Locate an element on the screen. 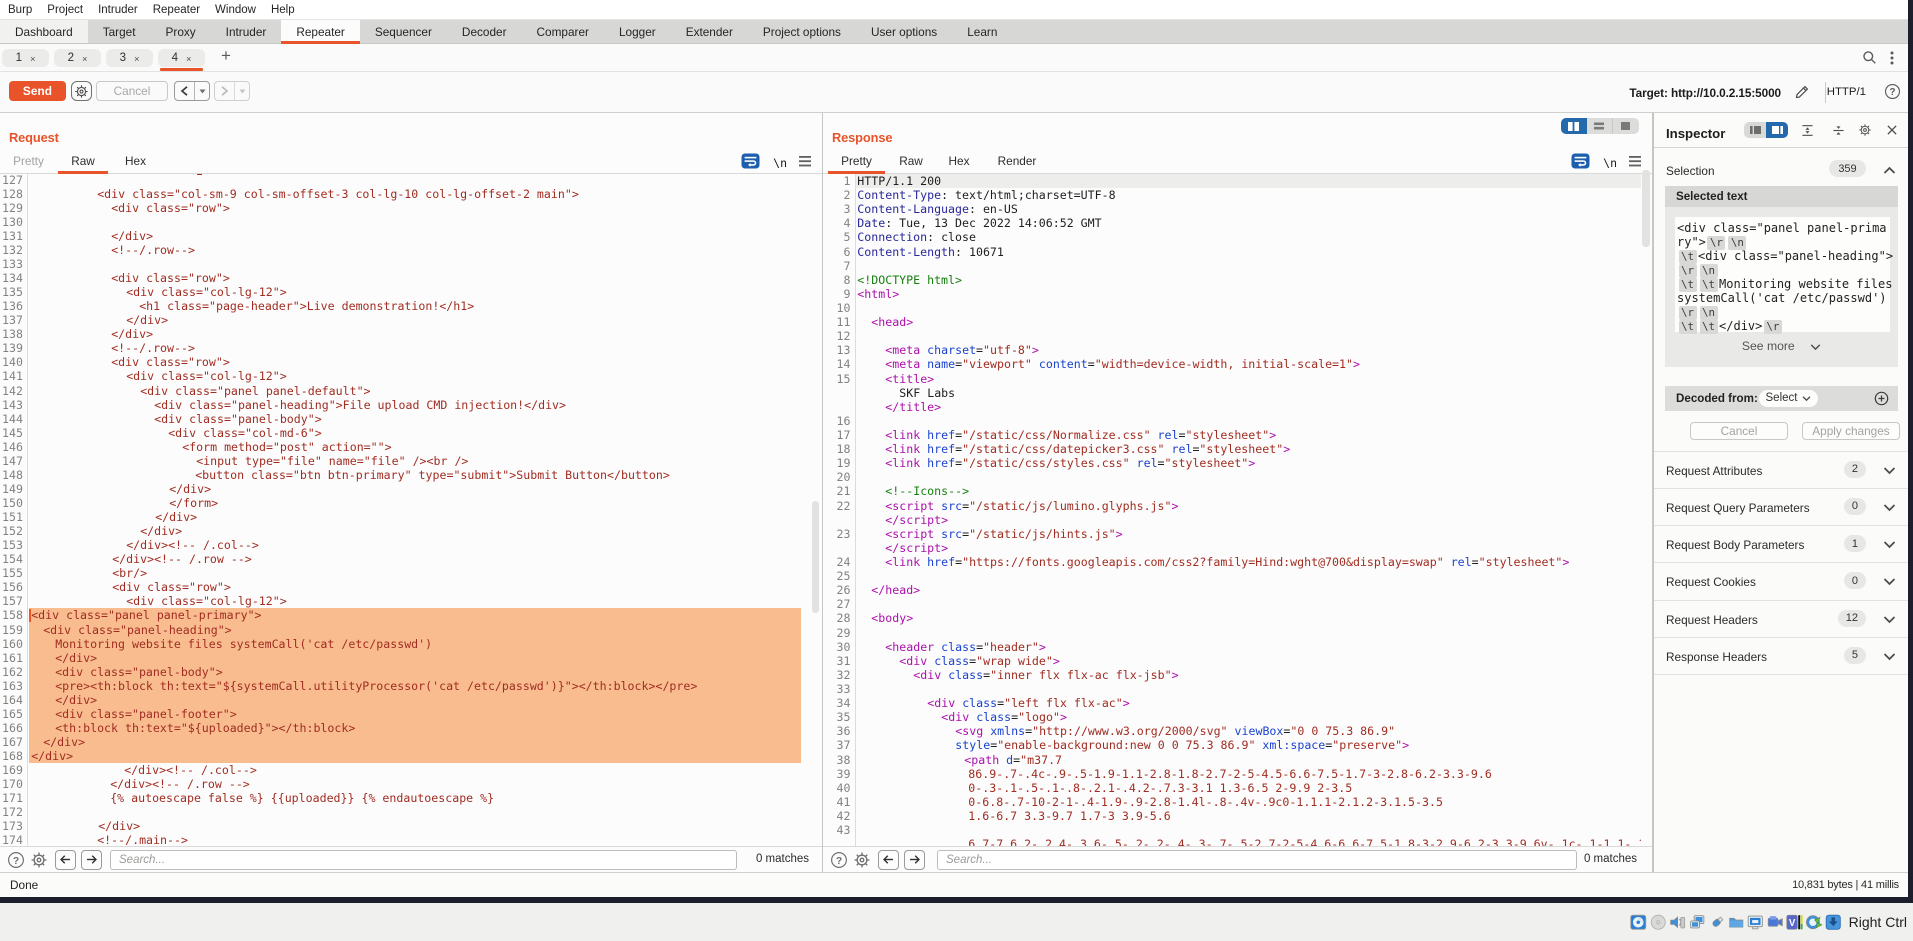  menu-item-project: Project is located at coordinates (65, 10).